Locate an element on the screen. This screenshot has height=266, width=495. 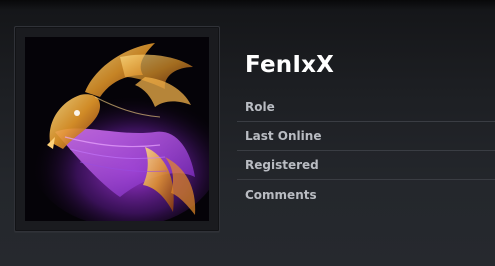
field-last-online: Last Online is located at coordinates (366, 136).